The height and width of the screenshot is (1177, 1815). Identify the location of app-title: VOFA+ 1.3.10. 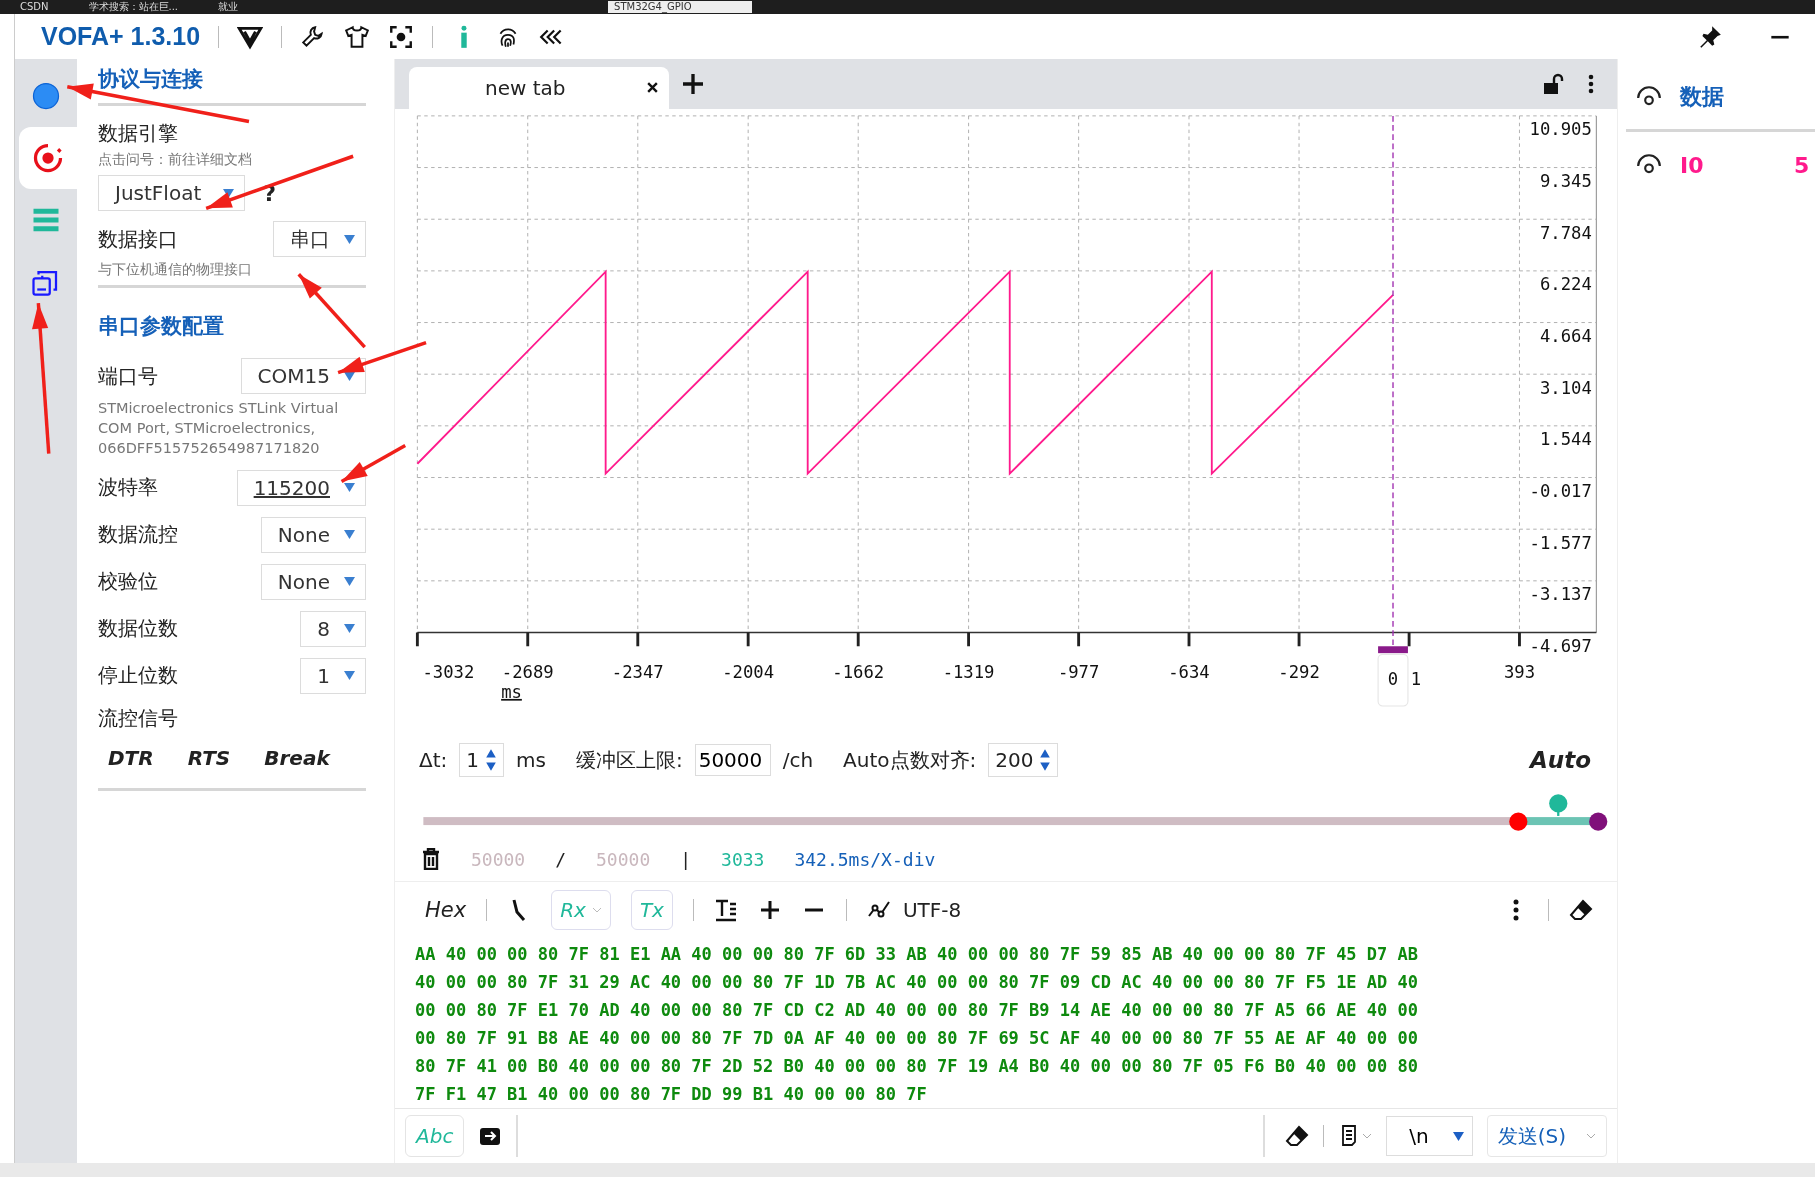
(121, 36).